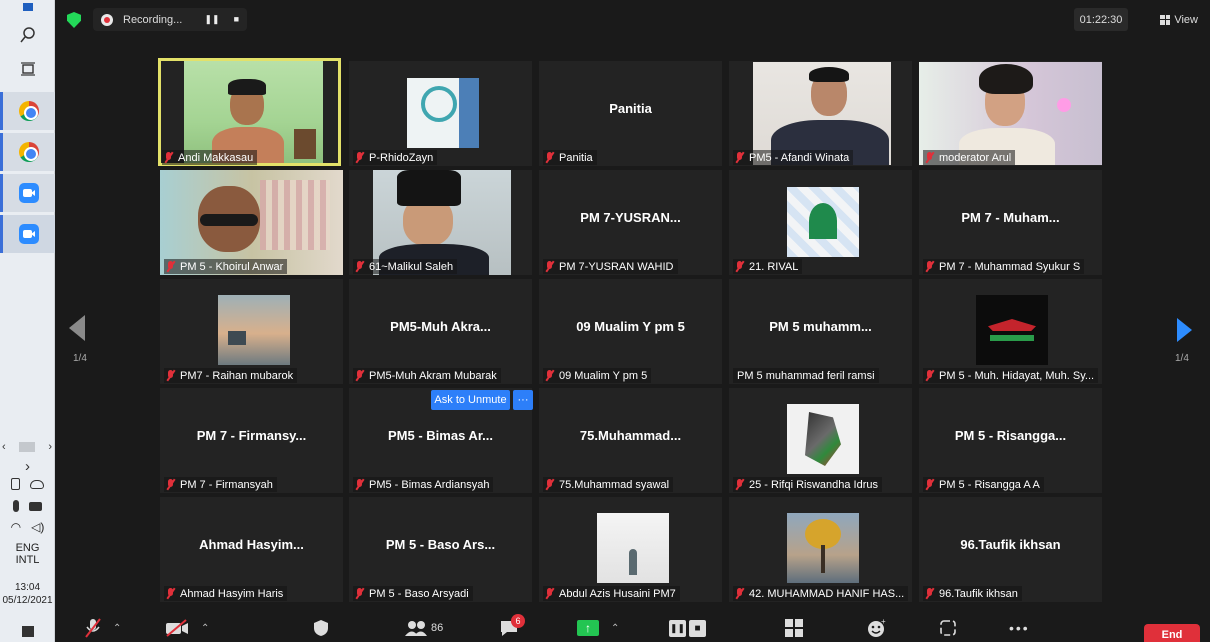  I want to click on task-view-button, so click(27, 69).